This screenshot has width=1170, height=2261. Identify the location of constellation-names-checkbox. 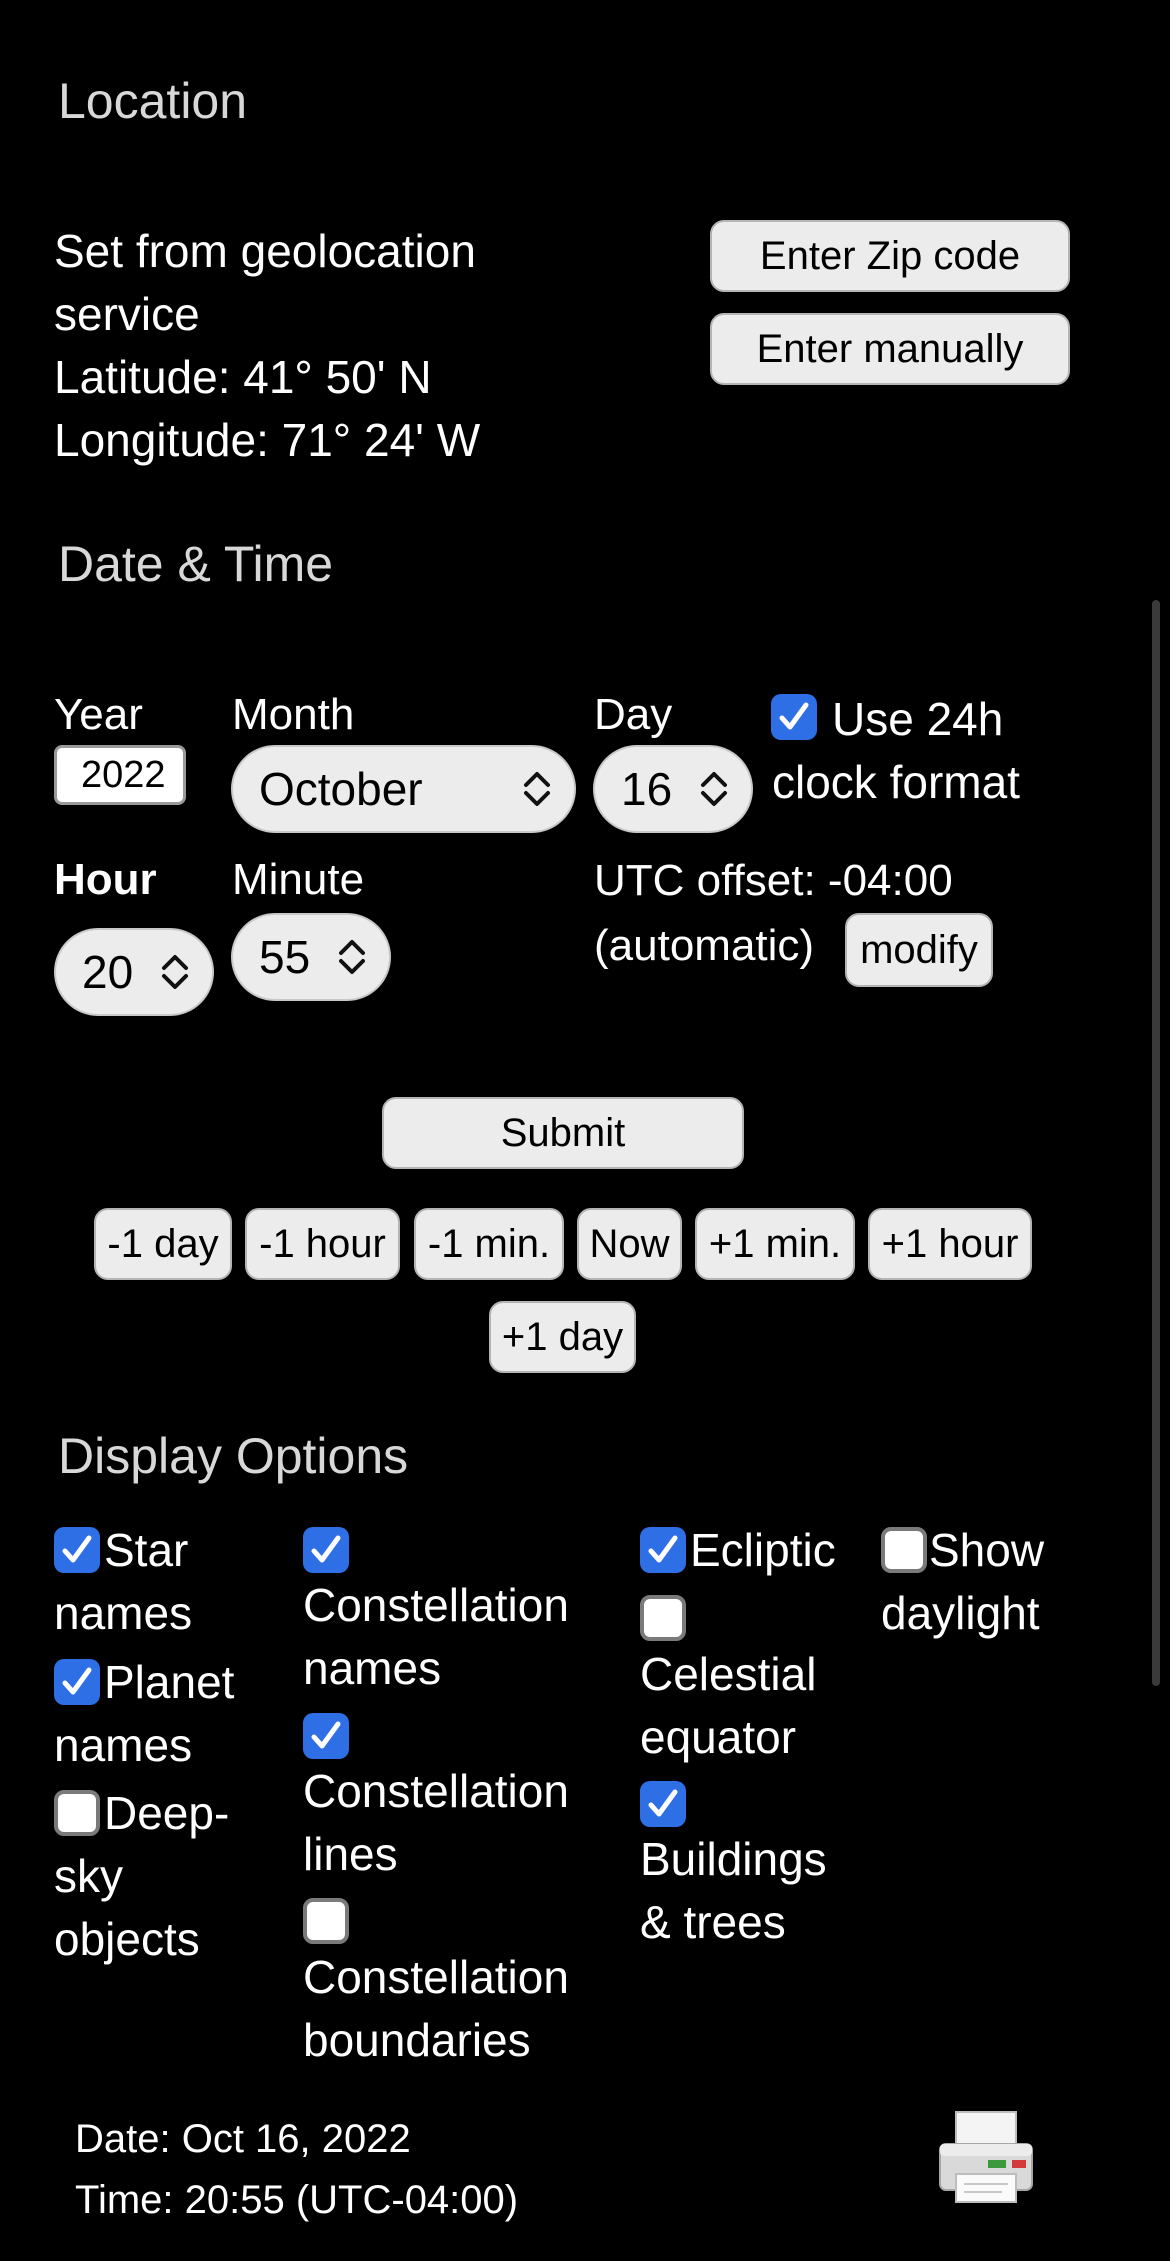
(326, 1550).